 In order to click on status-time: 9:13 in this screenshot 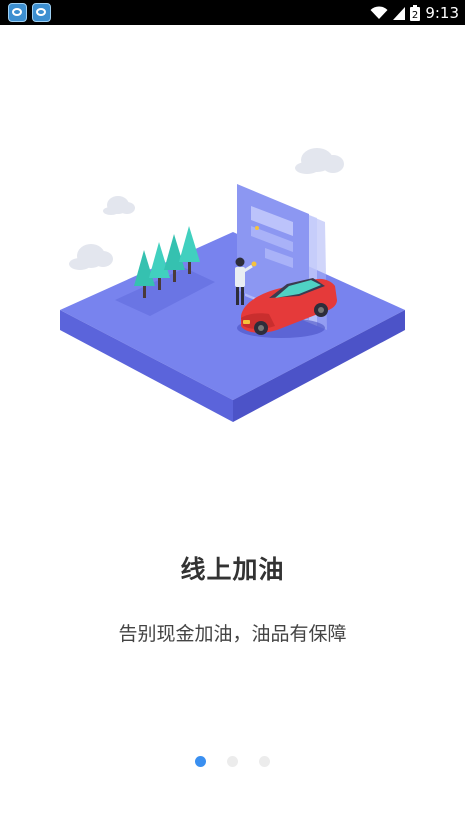, I will do `click(442, 12)`.